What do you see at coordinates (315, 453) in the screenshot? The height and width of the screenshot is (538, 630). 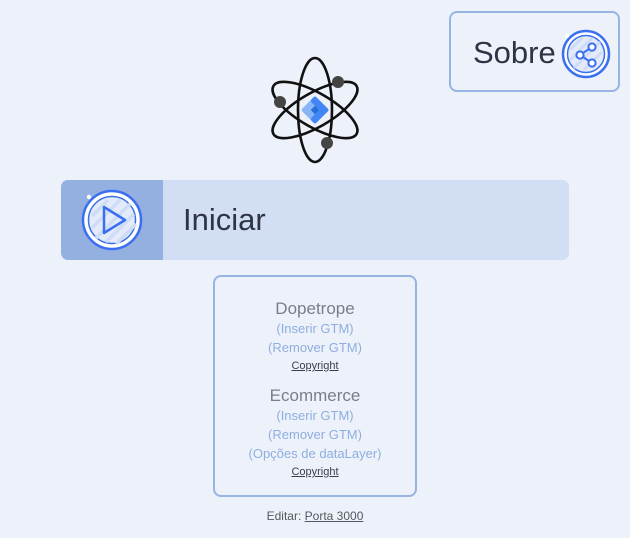 I see `datalayer-options-link: (Opções de dataLayer)` at bounding box center [315, 453].